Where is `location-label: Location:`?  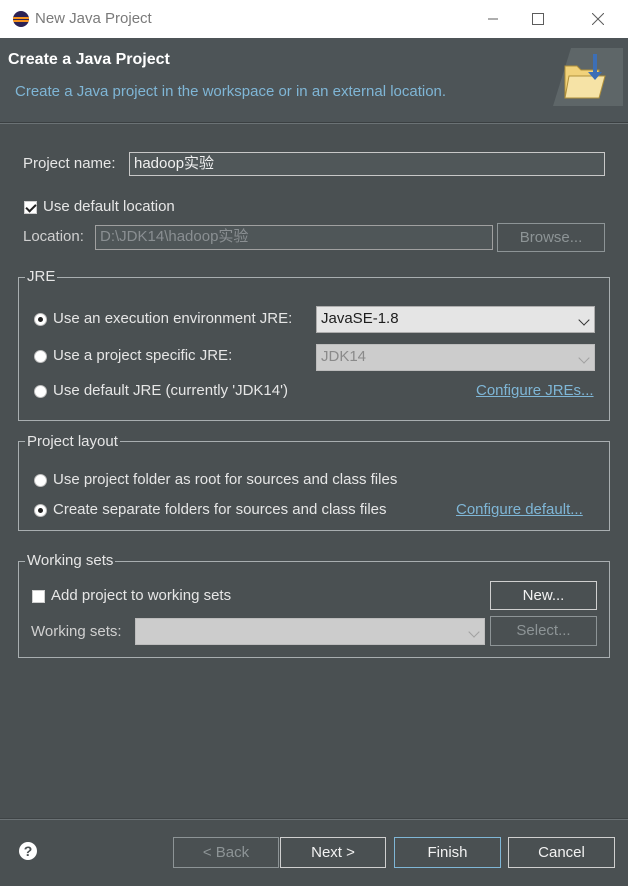
location-label: Location: is located at coordinates (53, 236).